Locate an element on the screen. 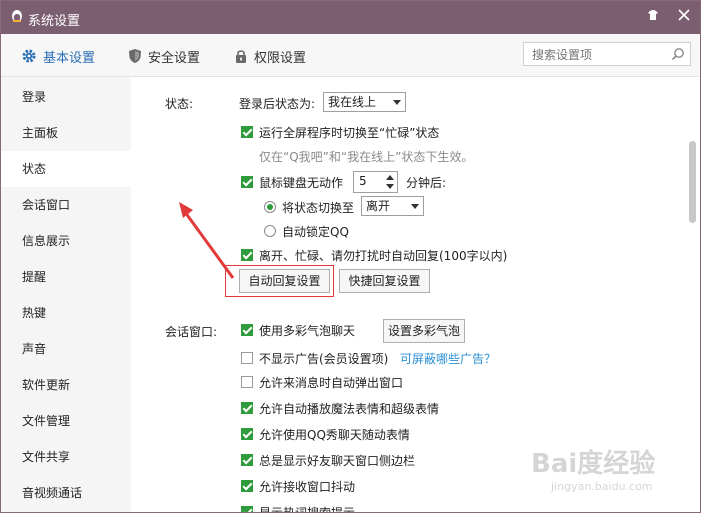 The width and height of the screenshot is (701, 513). tab-security-settings: 安全设置 is located at coordinates (164, 56).